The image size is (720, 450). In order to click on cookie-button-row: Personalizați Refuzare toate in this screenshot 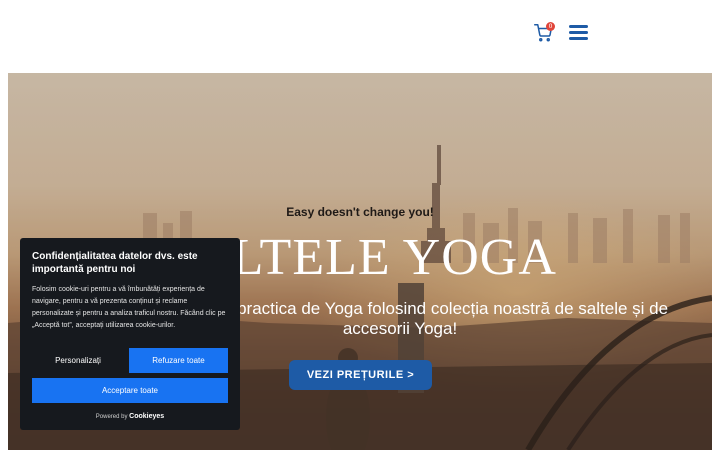, I will do `click(130, 360)`.